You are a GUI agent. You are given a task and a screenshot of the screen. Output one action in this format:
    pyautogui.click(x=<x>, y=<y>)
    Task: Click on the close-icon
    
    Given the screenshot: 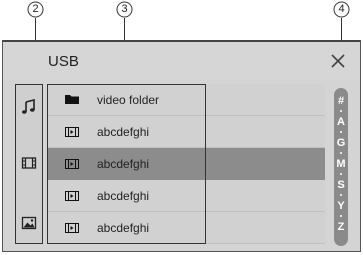 What is the action you would take?
    pyautogui.click(x=338, y=61)
    